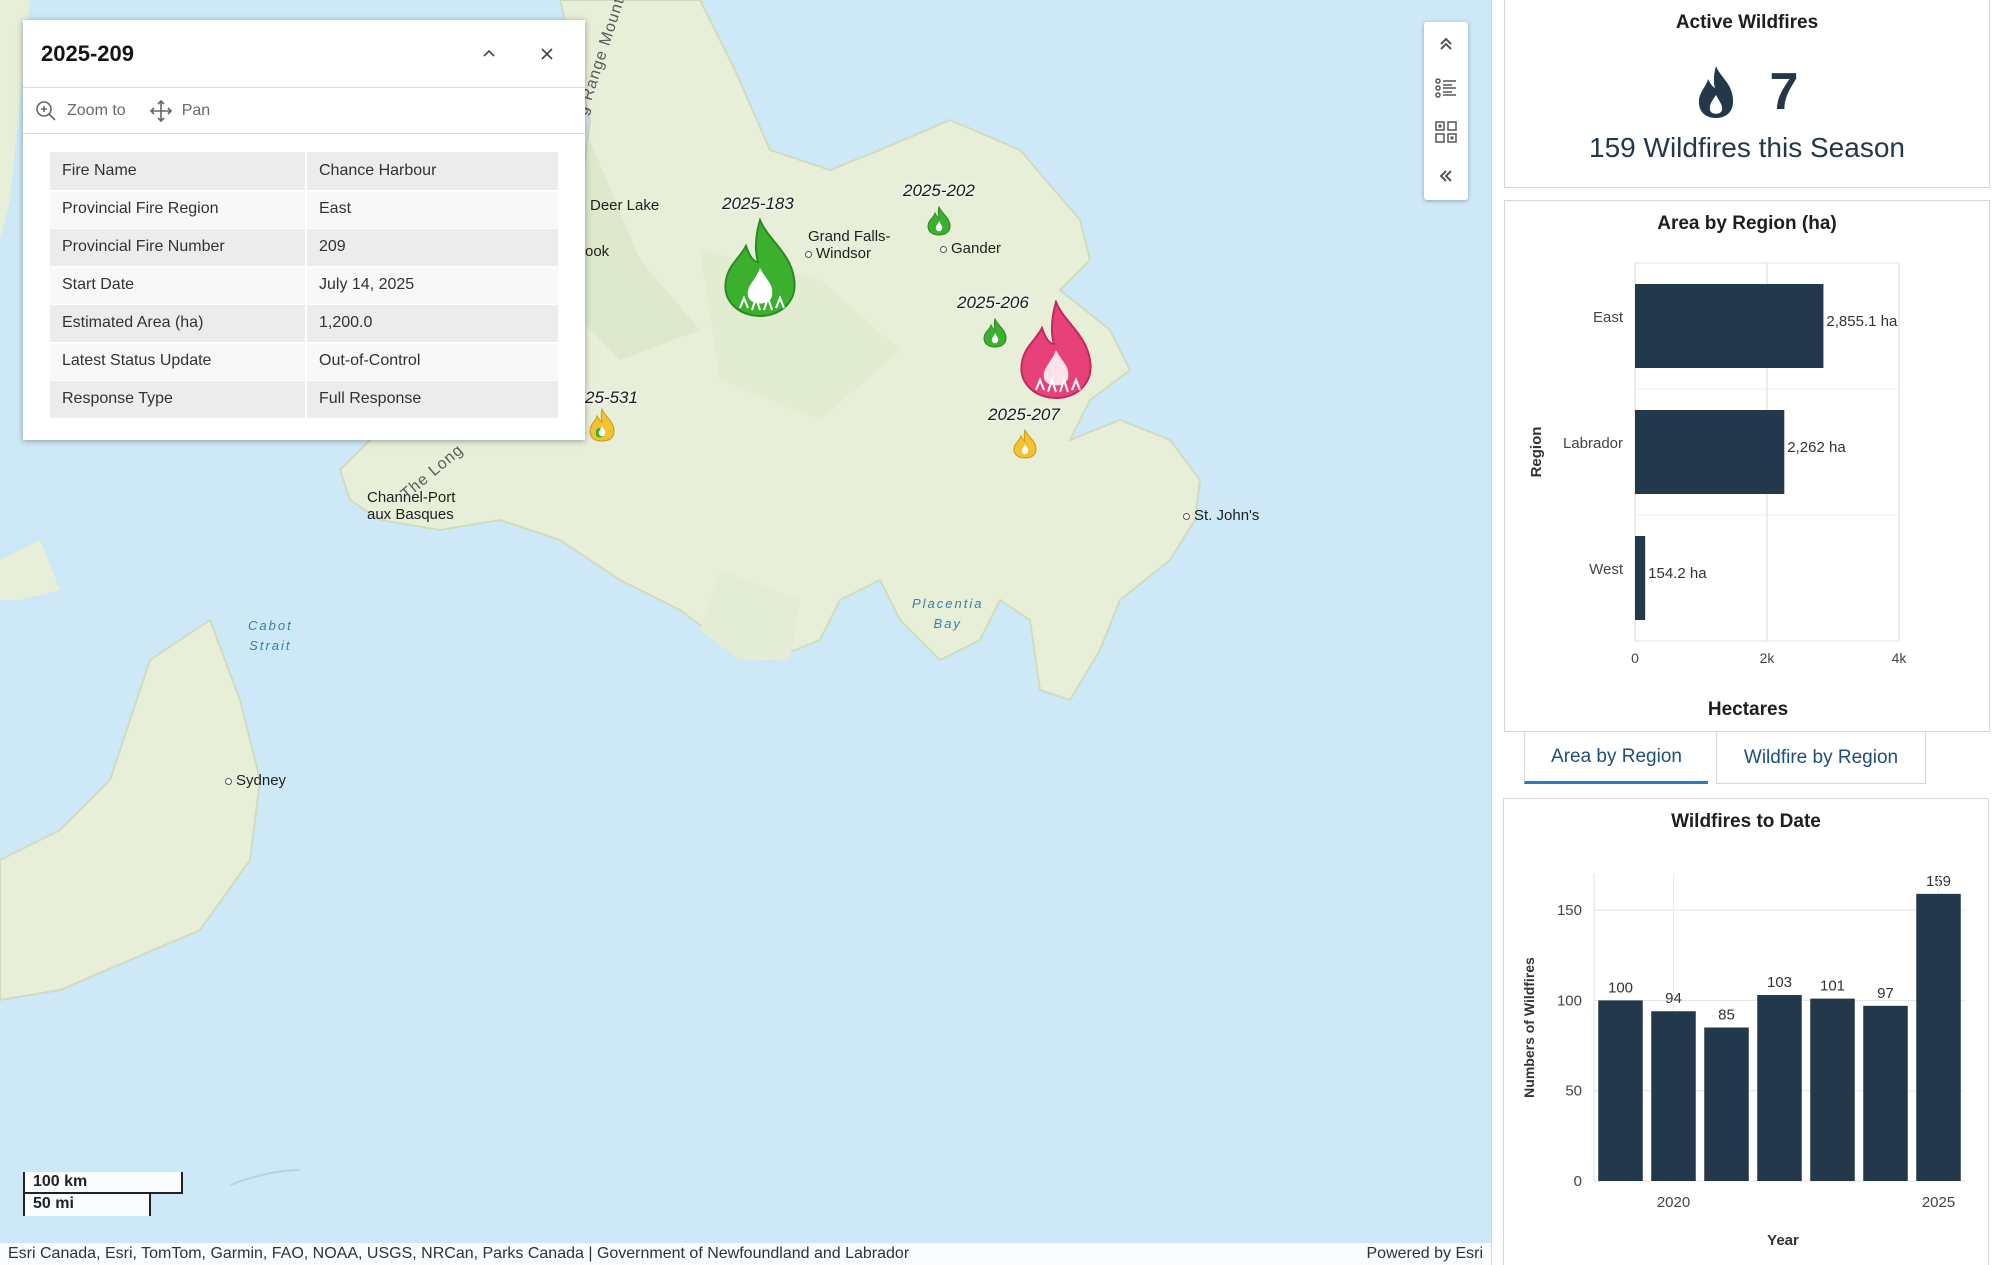  I want to click on attr-key: Start Date, so click(178, 285).